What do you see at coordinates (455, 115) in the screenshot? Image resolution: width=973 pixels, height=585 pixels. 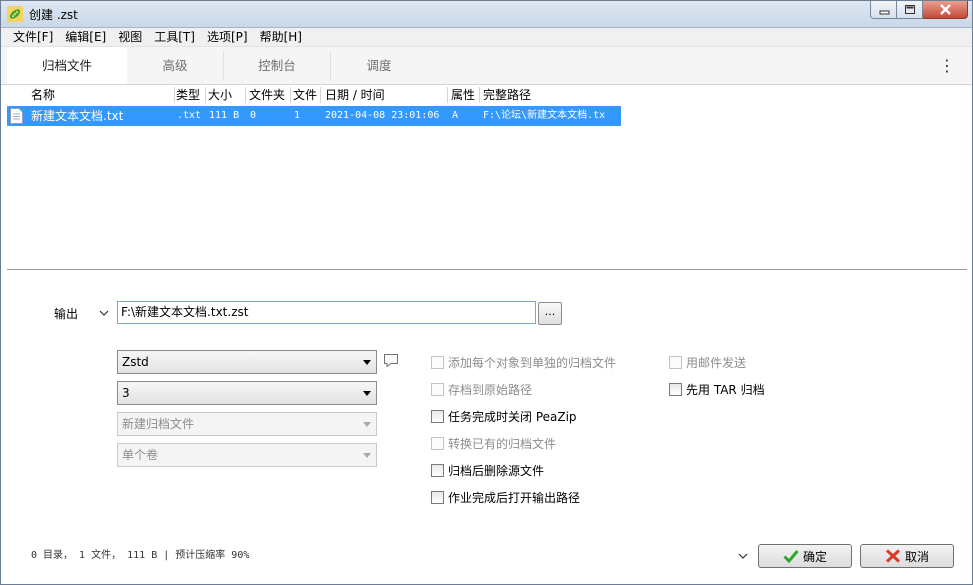 I see `file-attr: A` at bounding box center [455, 115].